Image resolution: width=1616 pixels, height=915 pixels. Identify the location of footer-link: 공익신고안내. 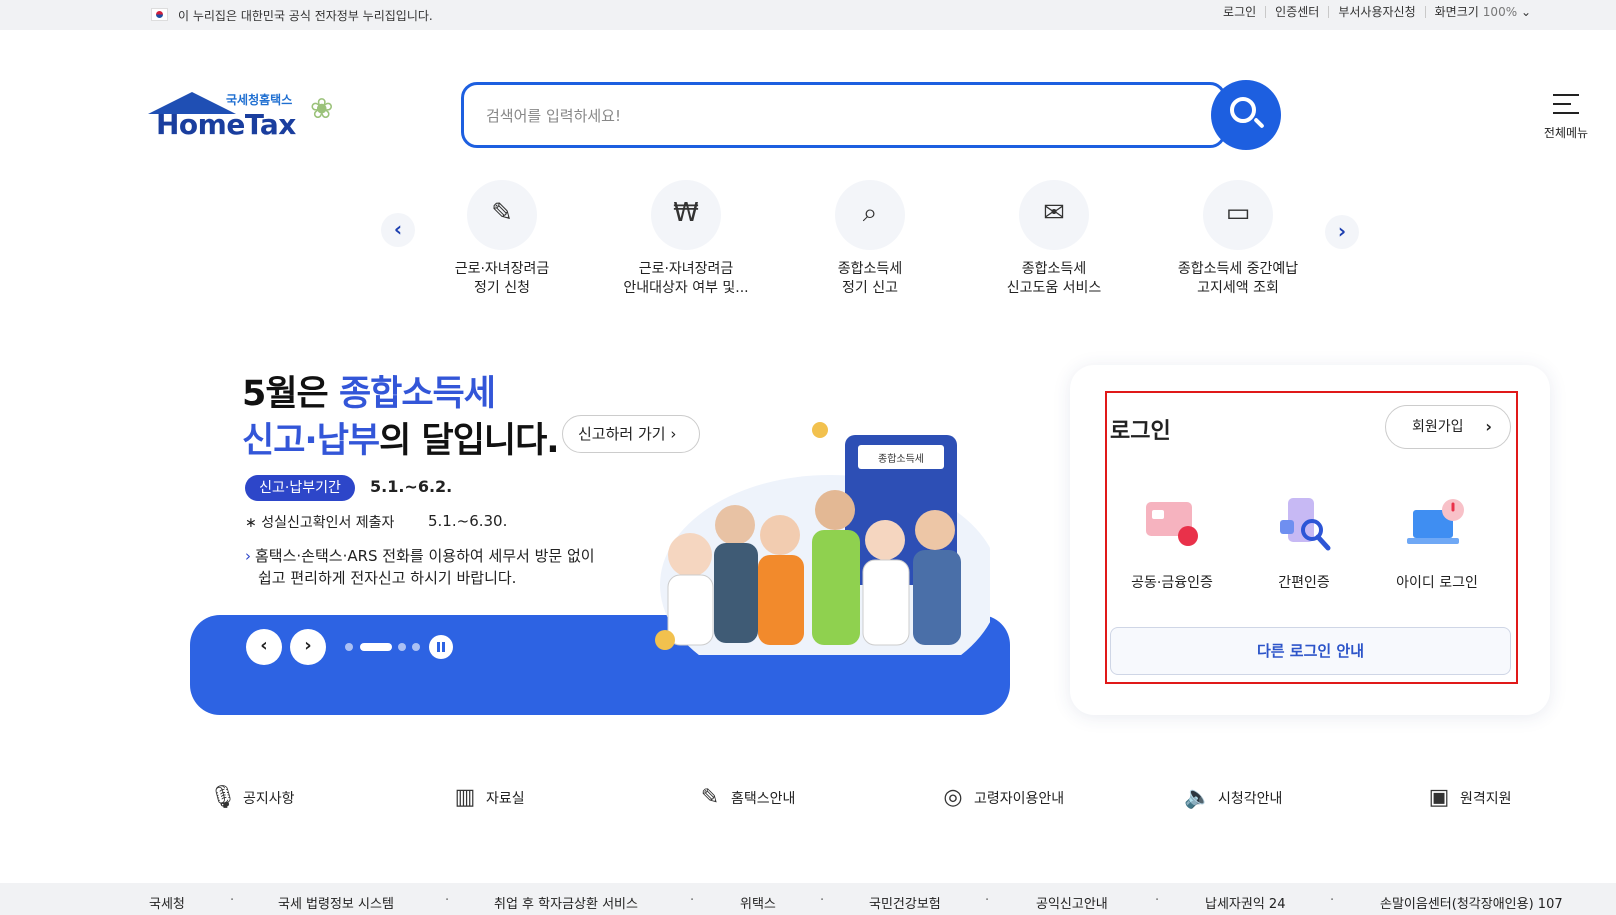
(1072, 902).